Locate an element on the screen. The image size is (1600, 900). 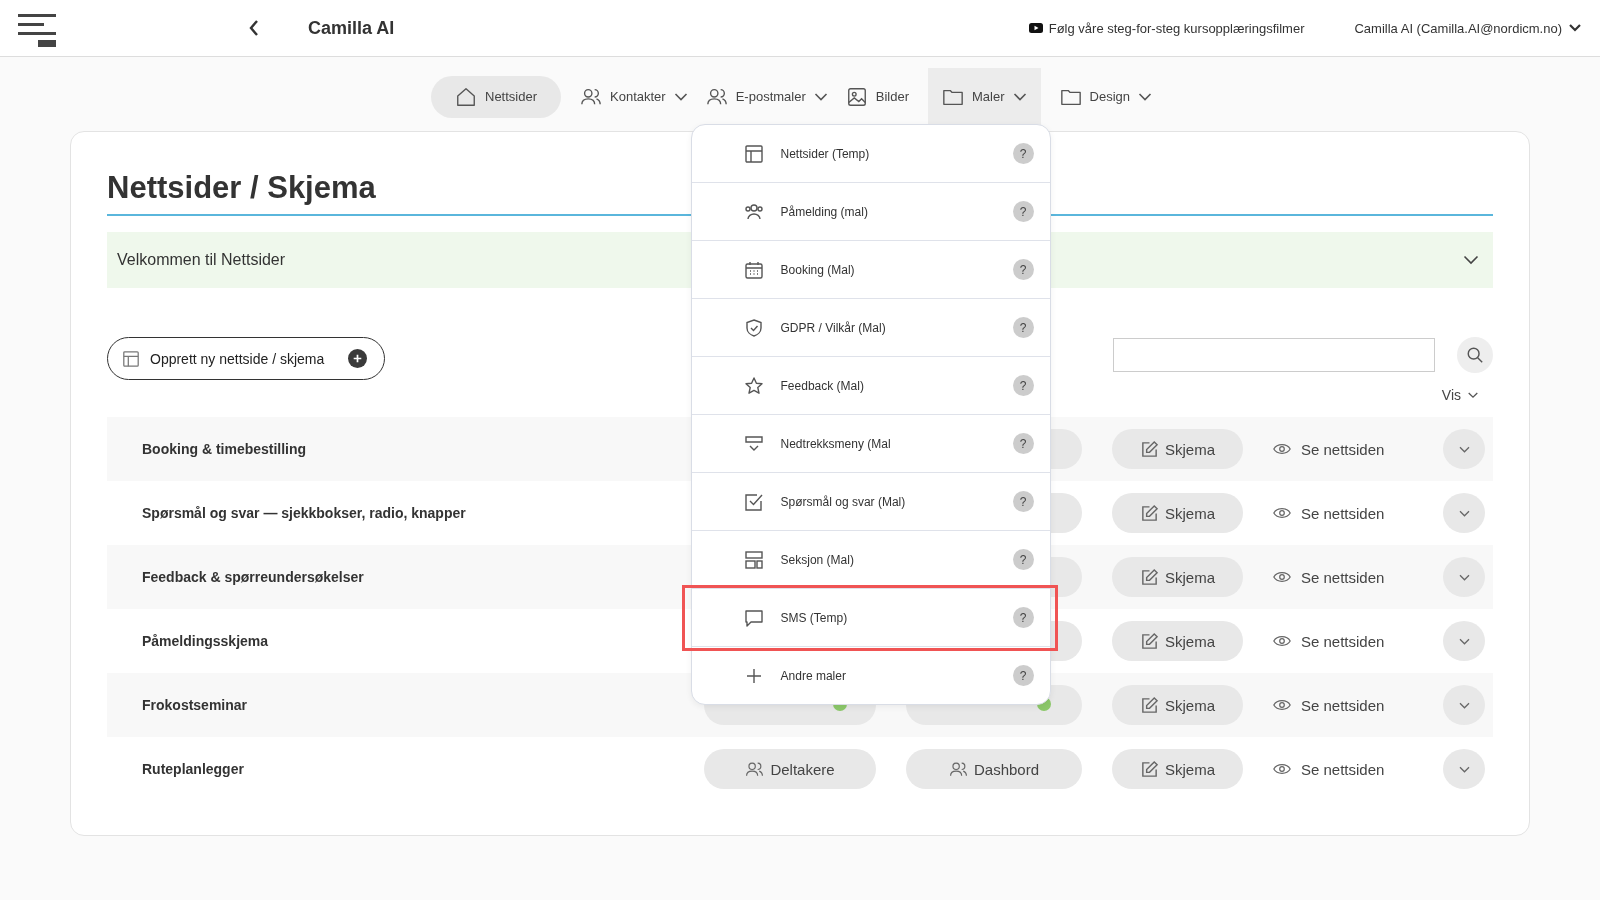
menu-item-label: SMS (Temp) is located at coordinates (814, 617).